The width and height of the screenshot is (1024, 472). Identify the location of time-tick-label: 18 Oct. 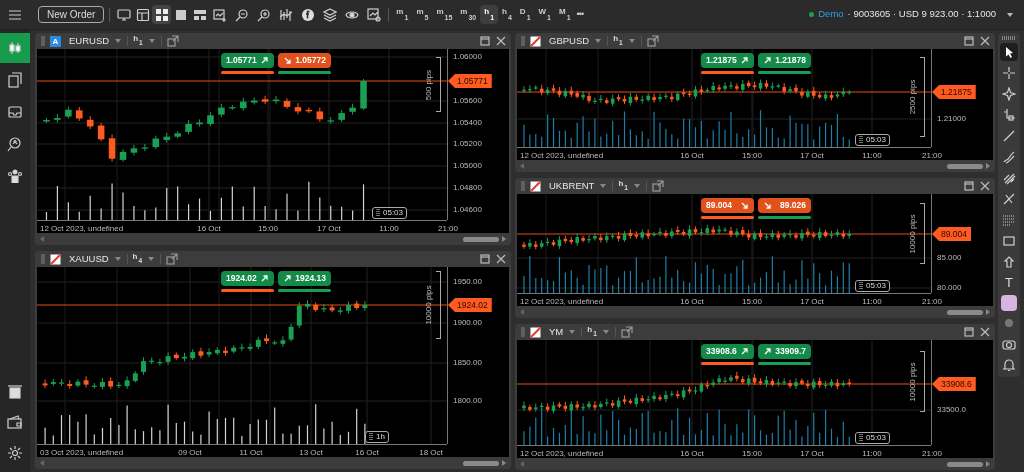
(431, 453).